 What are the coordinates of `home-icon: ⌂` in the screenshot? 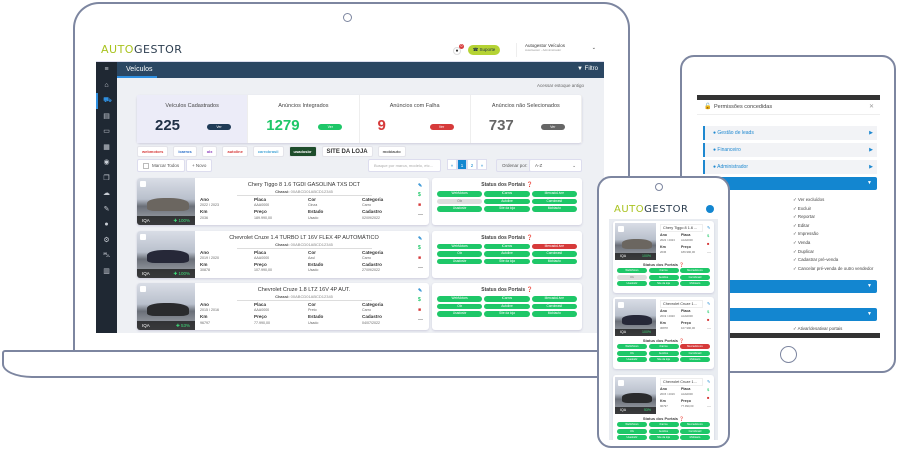 It's located at (106, 86).